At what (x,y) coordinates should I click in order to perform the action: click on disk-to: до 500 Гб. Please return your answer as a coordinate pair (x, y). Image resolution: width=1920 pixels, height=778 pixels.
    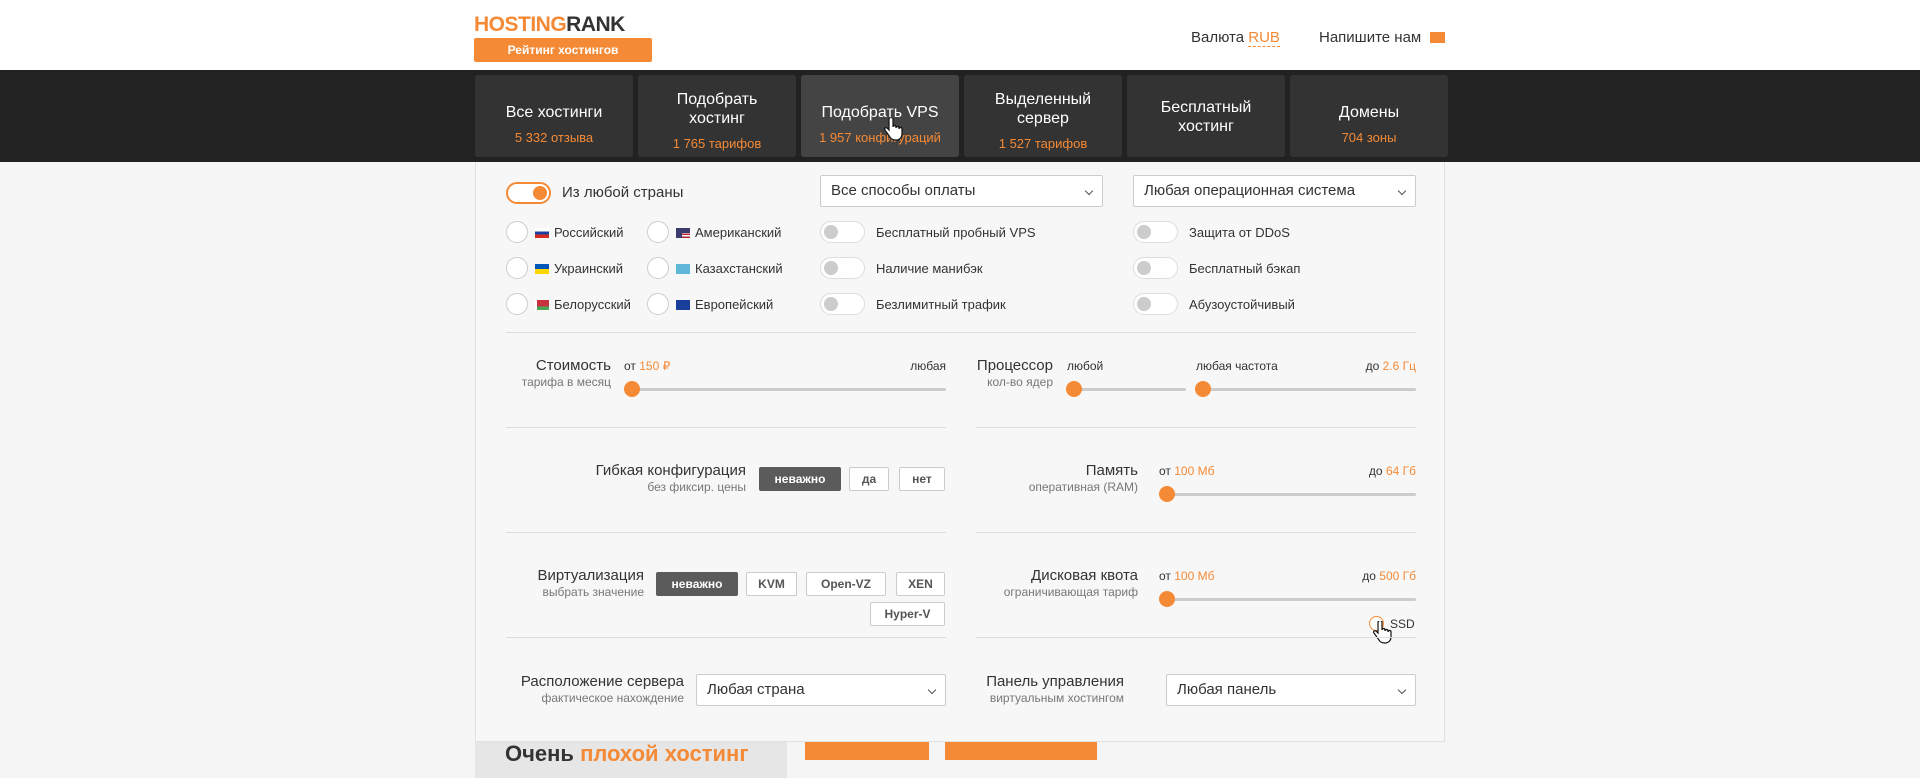
    Looking at the image, I should click on (1376, 576).